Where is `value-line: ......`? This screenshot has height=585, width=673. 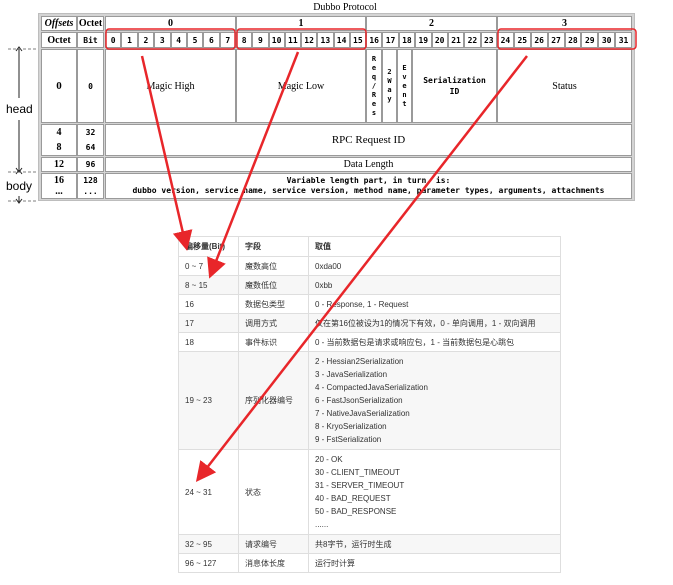 value-line: ...... is located at coordinates (322, 524).